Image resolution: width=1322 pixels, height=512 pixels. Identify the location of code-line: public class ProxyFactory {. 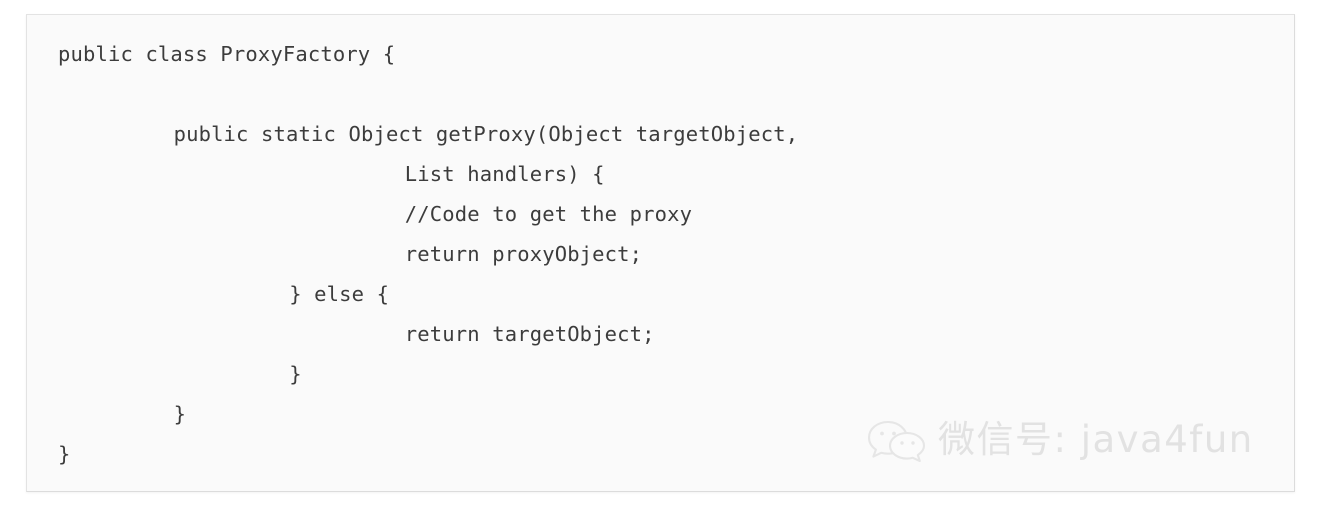
(227, 54).